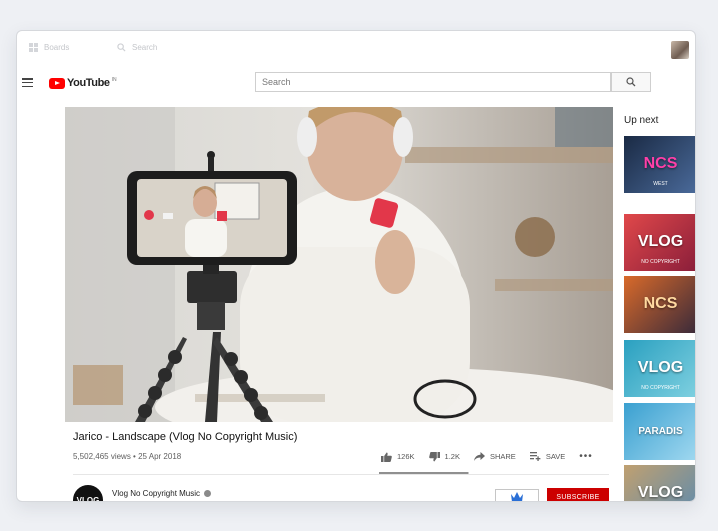 This screenshot has width=718, height=531. I want to click on share-label: SHARE, so click(502, 456).